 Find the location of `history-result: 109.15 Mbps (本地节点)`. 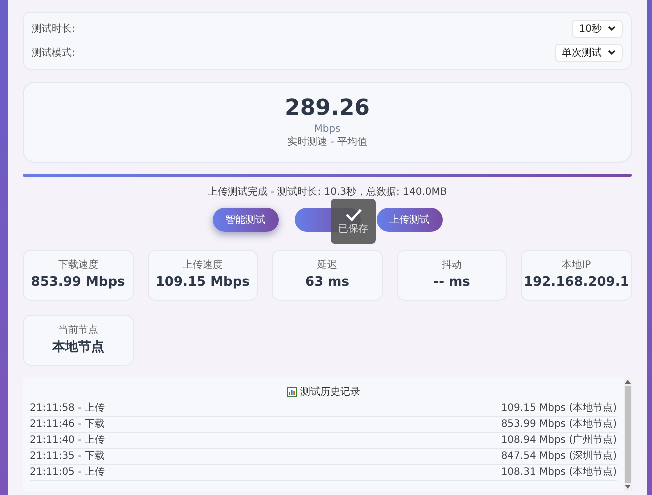

history-result: 109.15 Mbps (本地节点) is located at coordinates (559, 409).